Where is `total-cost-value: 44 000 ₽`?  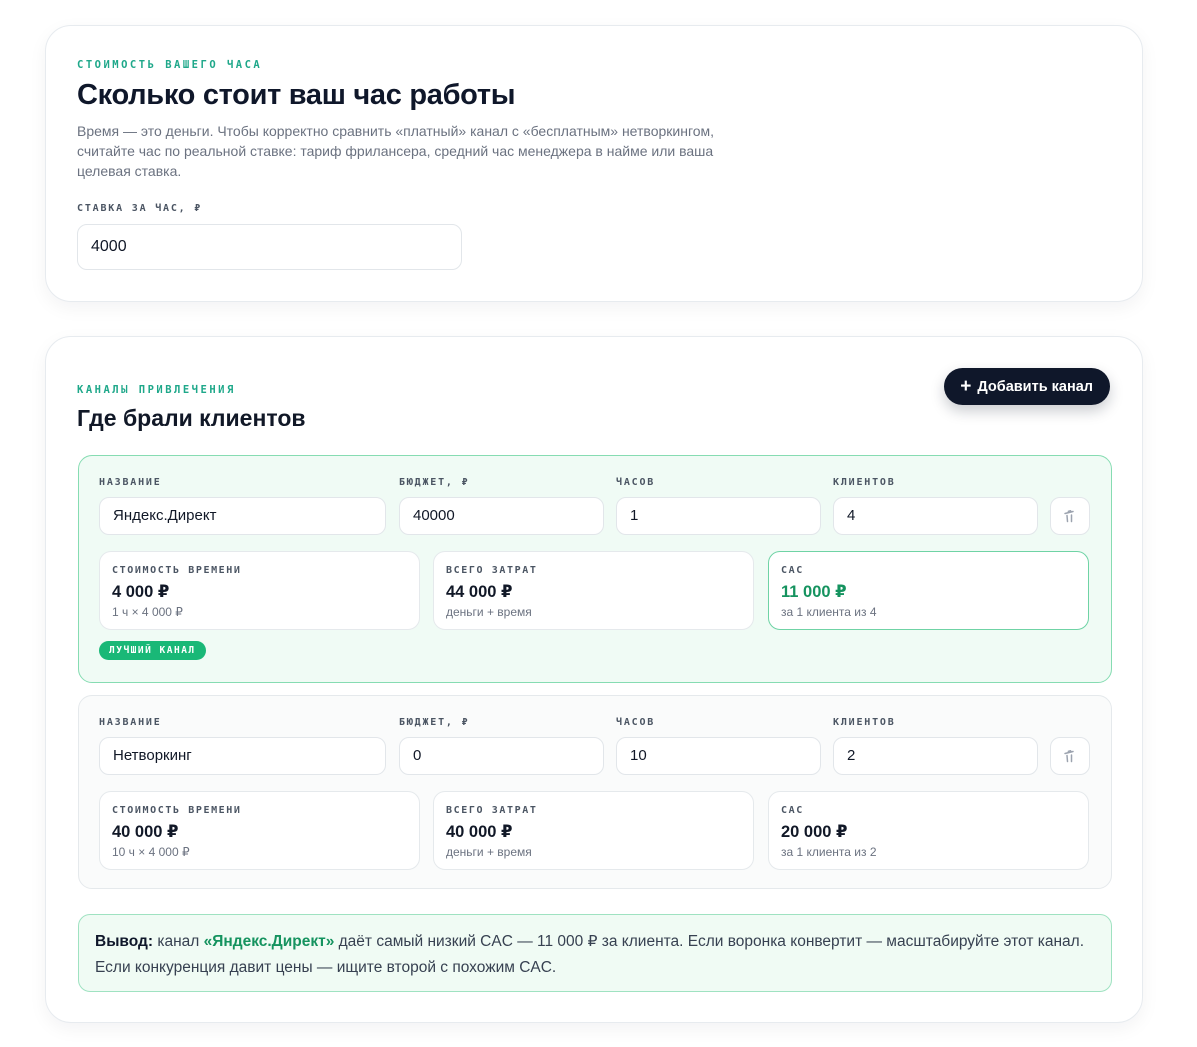
total-cost-value: 44 000 ₽ is located at coordinates (479, 592).